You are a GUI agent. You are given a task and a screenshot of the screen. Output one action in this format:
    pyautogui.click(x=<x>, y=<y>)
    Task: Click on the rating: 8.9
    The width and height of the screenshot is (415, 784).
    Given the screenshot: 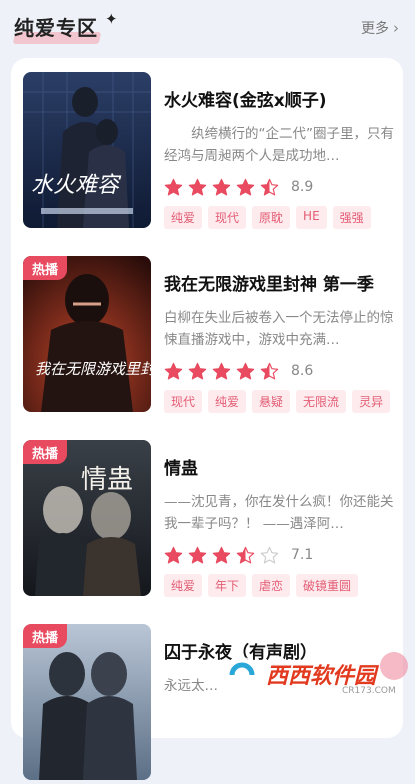 What is the action you would take?
    pyautogui.click(x=279, y=187)
    